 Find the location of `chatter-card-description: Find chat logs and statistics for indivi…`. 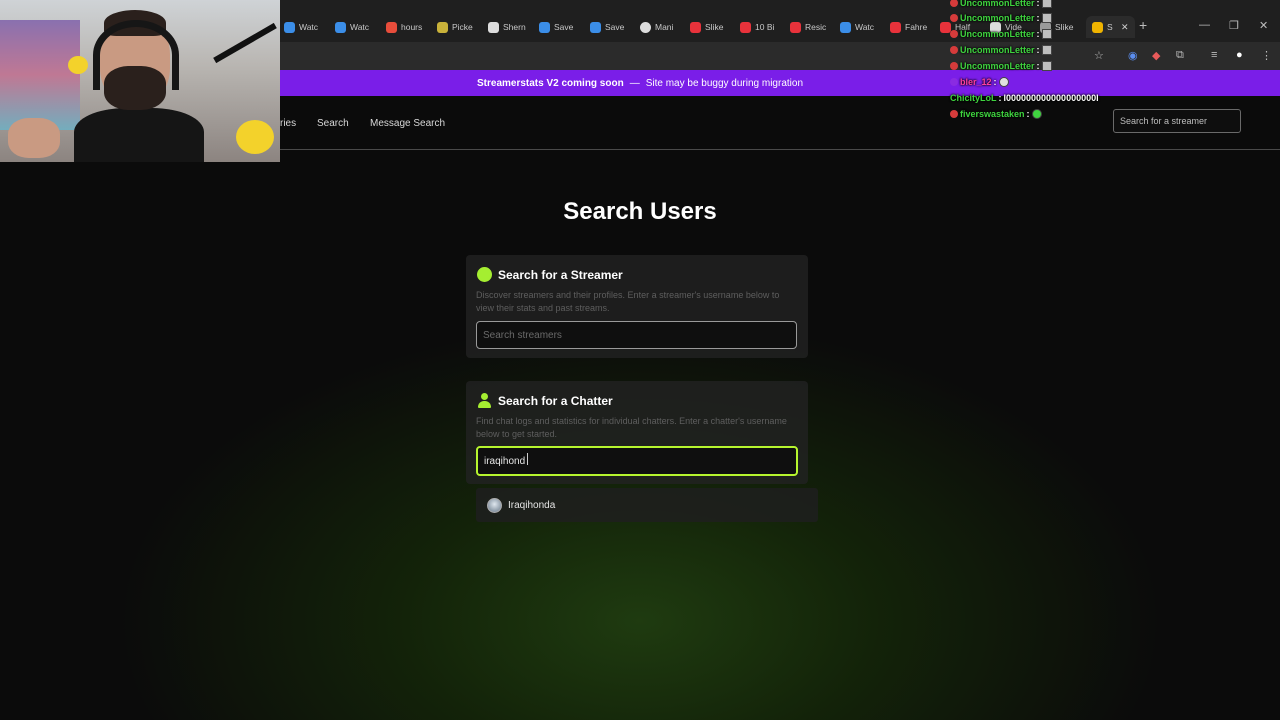

chatter-card-description: Find chat logs and statistics for indivi… is located at coordinates (631, 427).